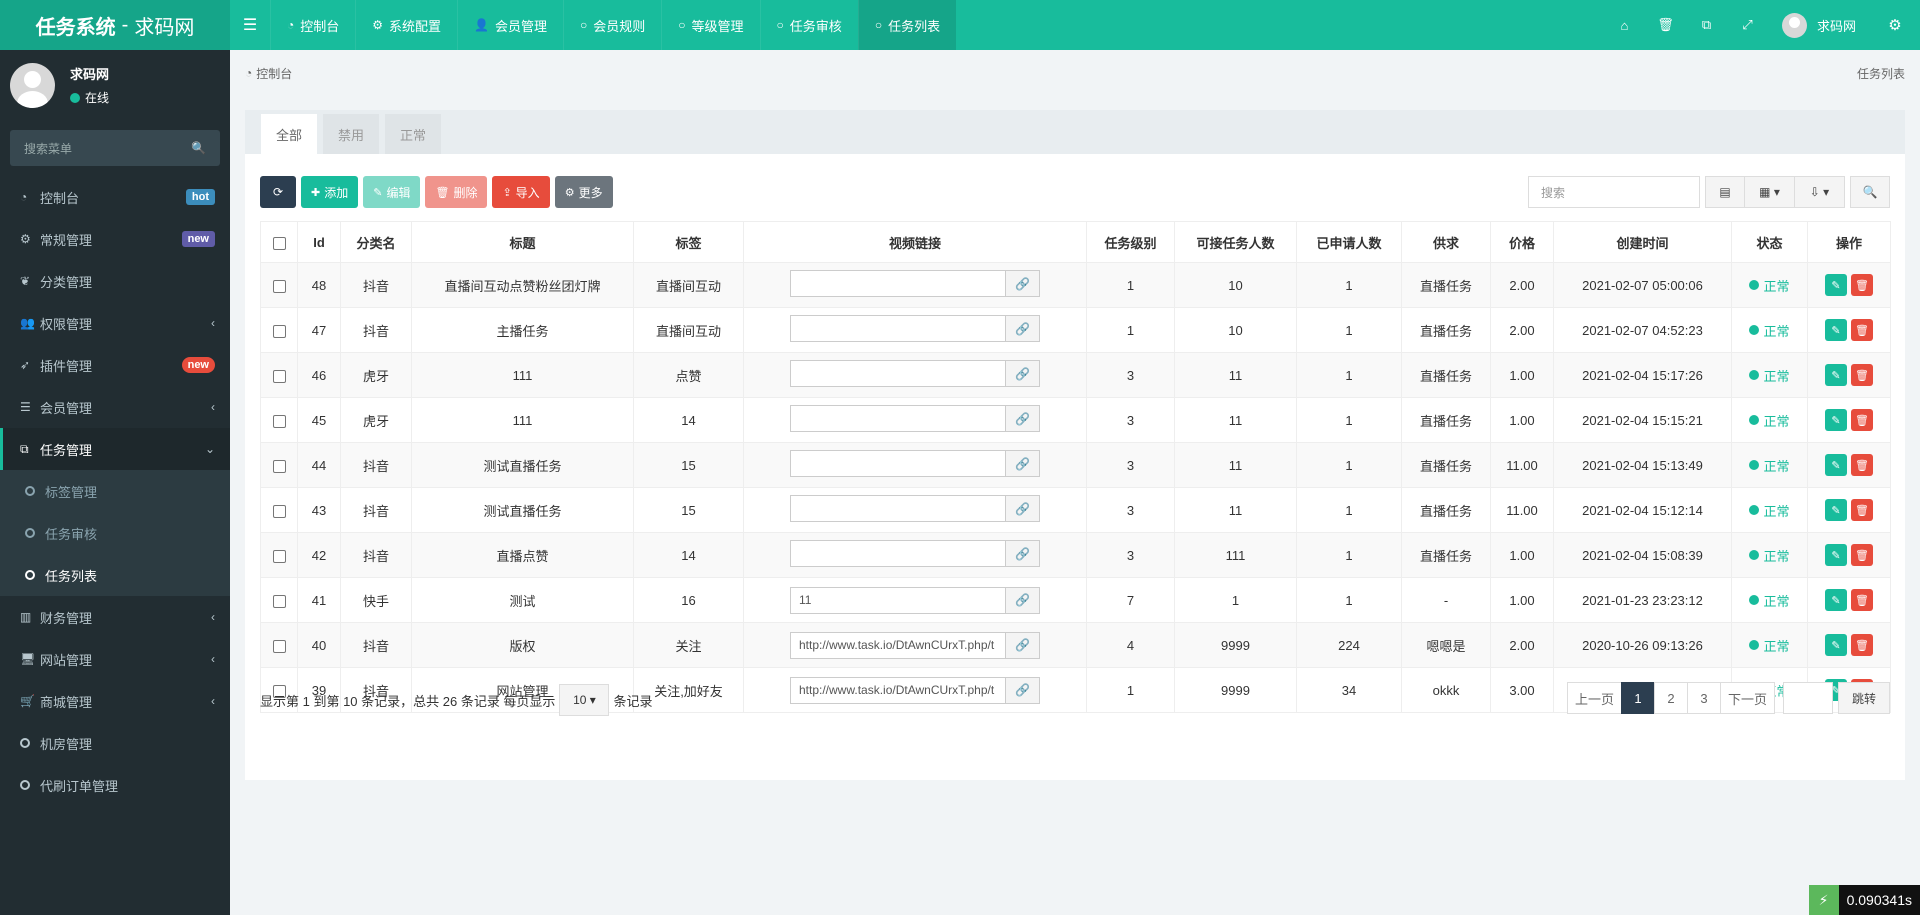 The width and height of the screenshot is (1920, 915). What do you see at coordinates (330, 192) in the screenshot?
I see `add-button: ✚ 添加` at bounding box center [330, 192].